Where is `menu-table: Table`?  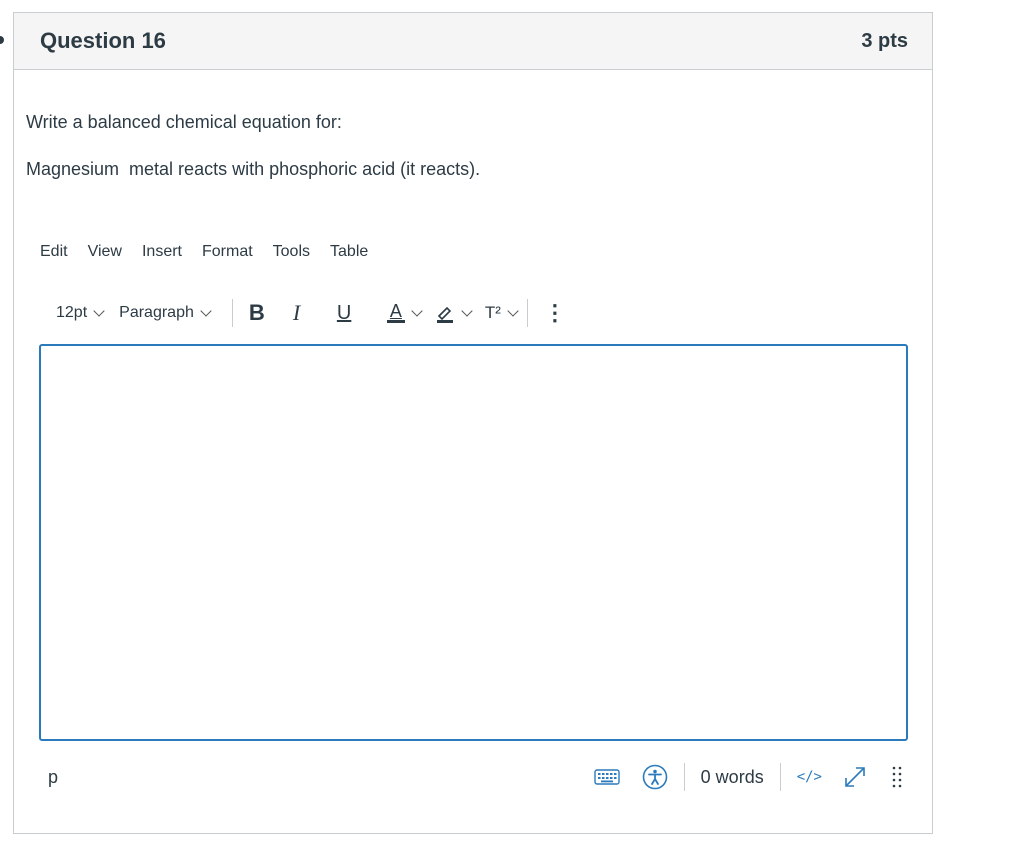 menu-table: Table is located at coordinates (354, 252).